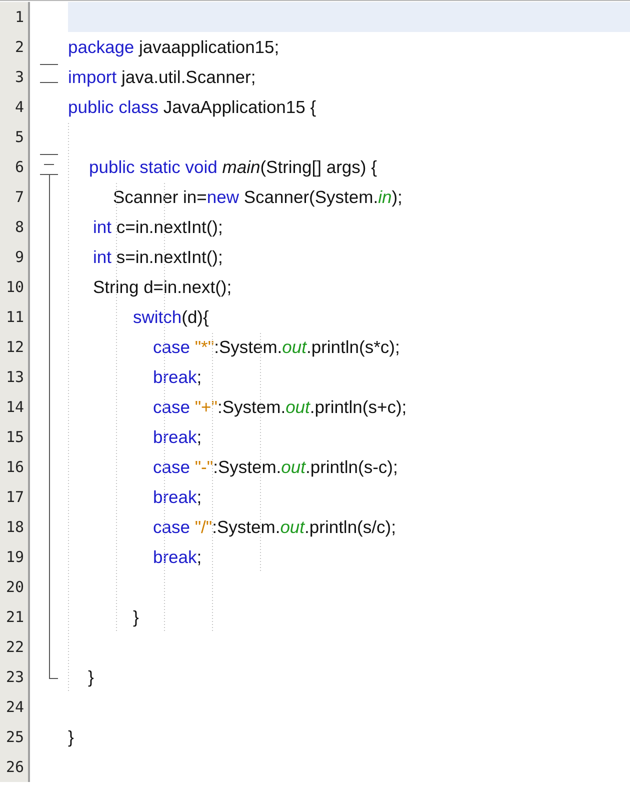 The width and height of the screenshot is (630, 786). What do you see at coordinates (233, 167) in the screenshot?
I see `code-line: public static void main(String[] args) {` at bounding box center [233, 167].